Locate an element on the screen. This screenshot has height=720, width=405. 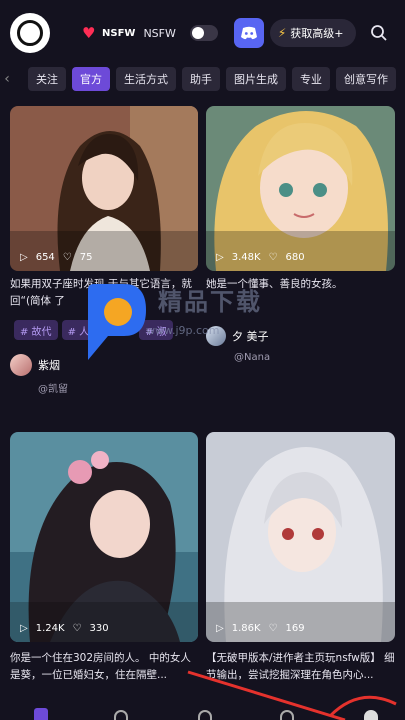
tab-assistant: 助手 is located at coordinates (201, 79).